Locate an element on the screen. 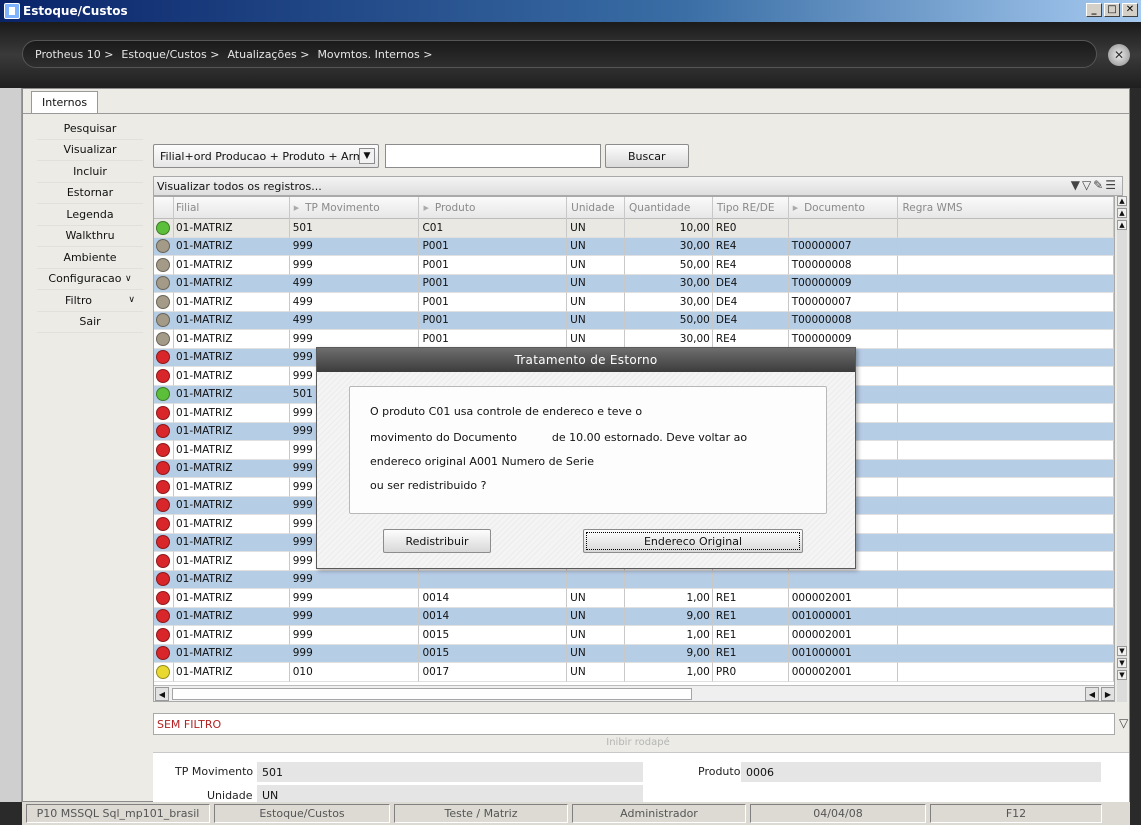  vertical-scrollbar: ▲ ▲ ▲ ▼ ▼ ▼ is located at coordinates (1122, 449).